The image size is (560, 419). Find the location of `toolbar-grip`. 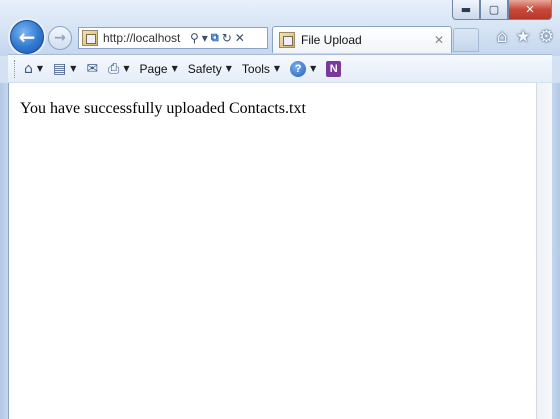

toolbar-grip is located at coordinates (16, 68).